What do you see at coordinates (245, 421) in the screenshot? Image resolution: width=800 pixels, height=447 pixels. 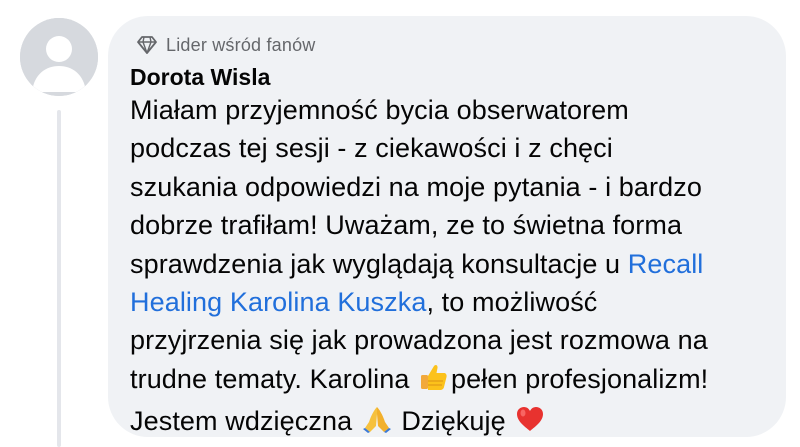 I see `text-segment: Jestem wdzięczna` at bounding box center [245, 421].